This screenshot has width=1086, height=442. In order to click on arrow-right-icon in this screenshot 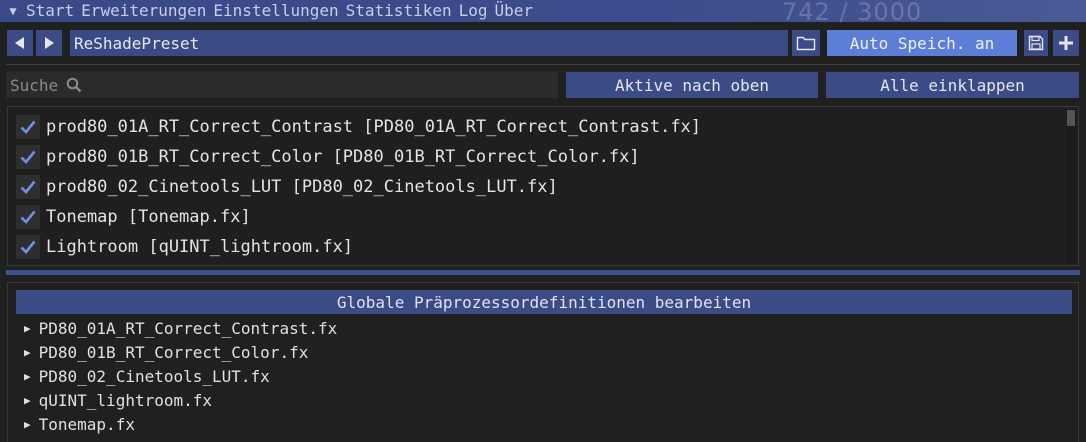, I will do `click(49, 43)`.